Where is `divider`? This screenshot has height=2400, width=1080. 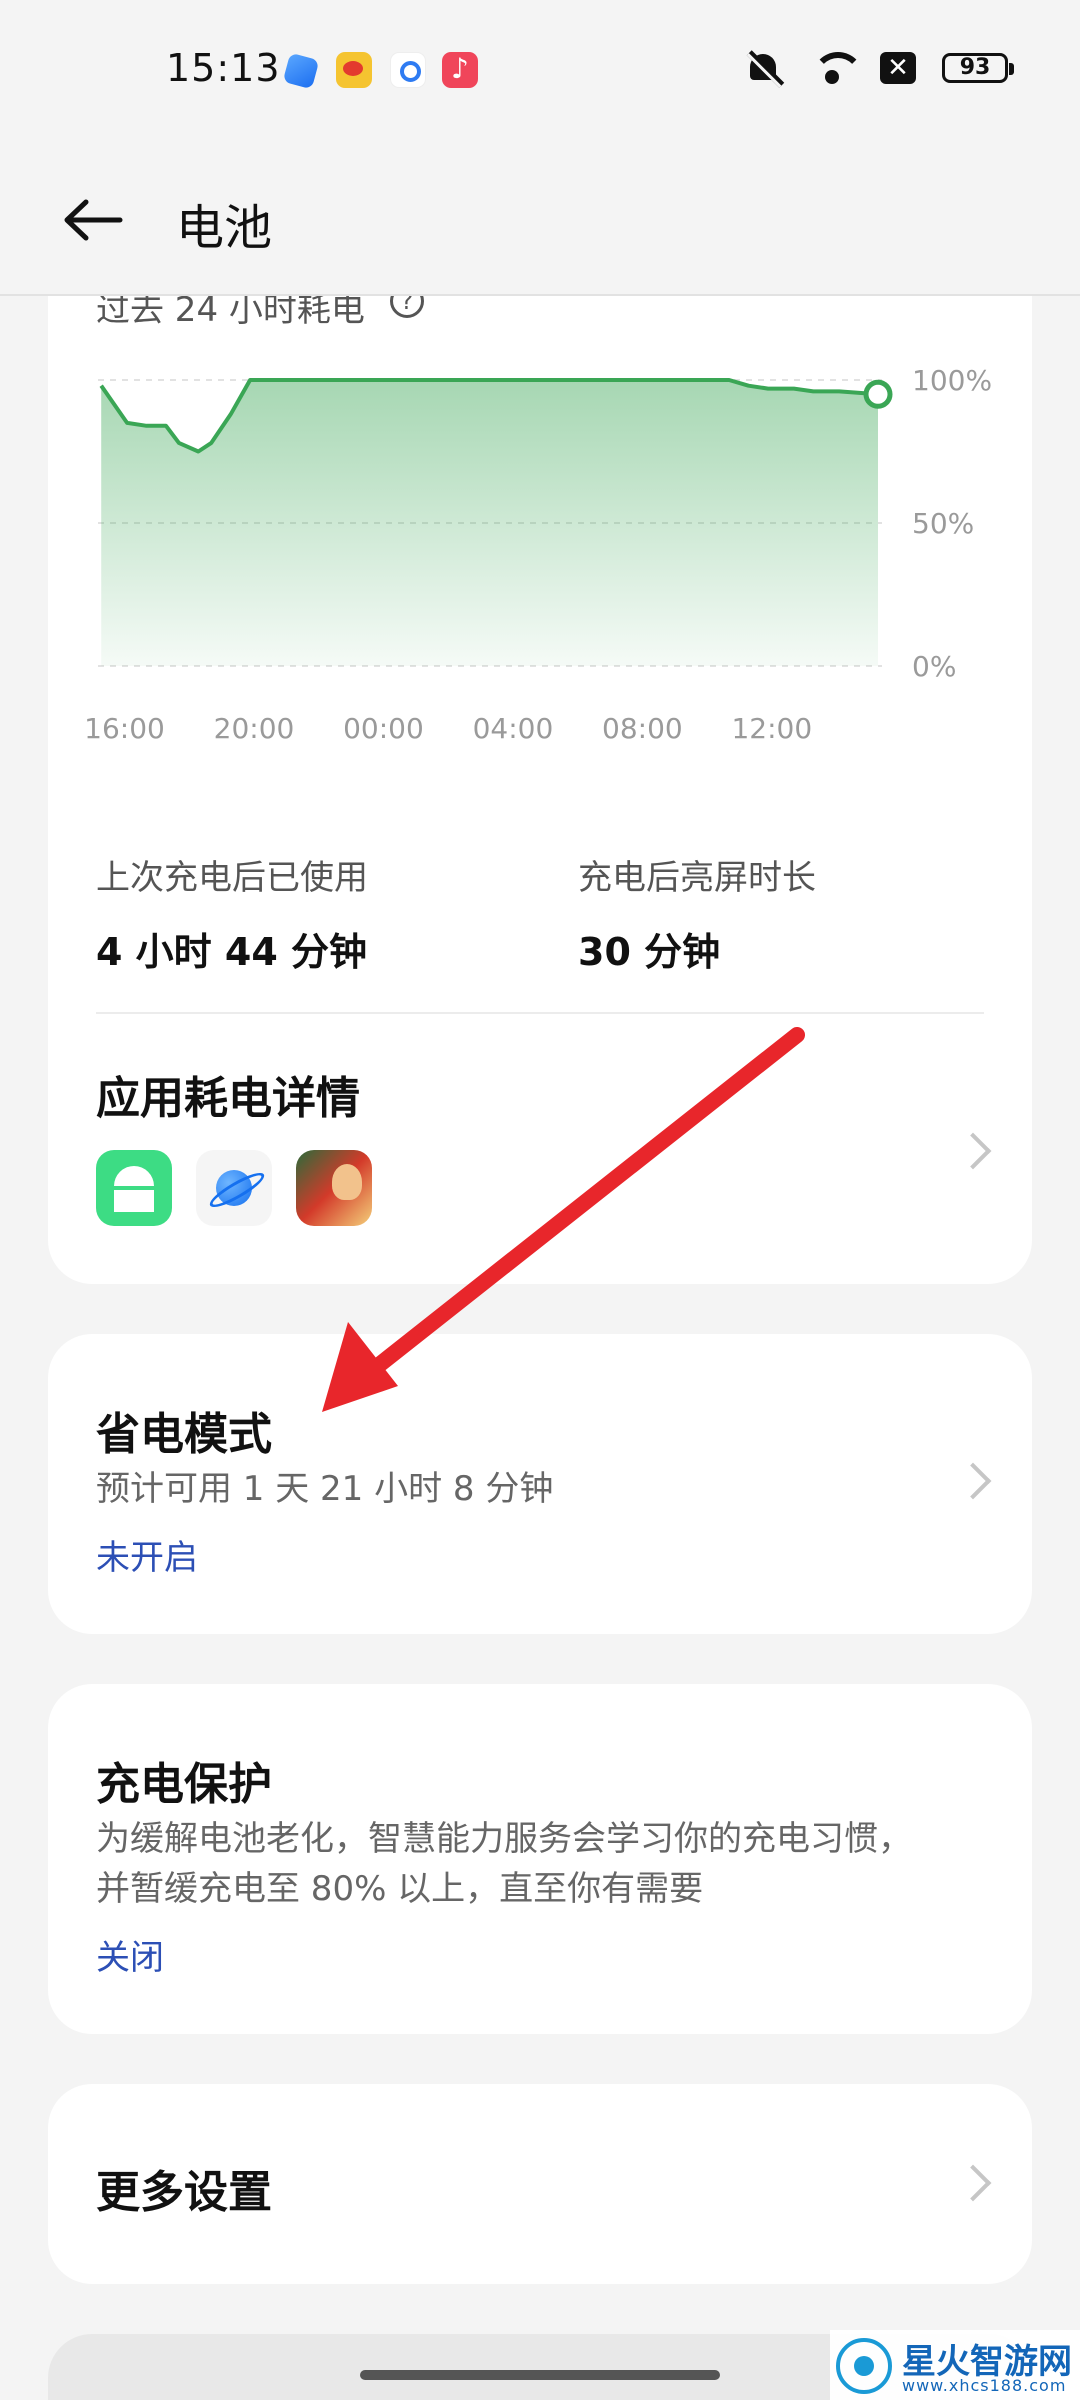
divider is located at coordinates (540, 1013).